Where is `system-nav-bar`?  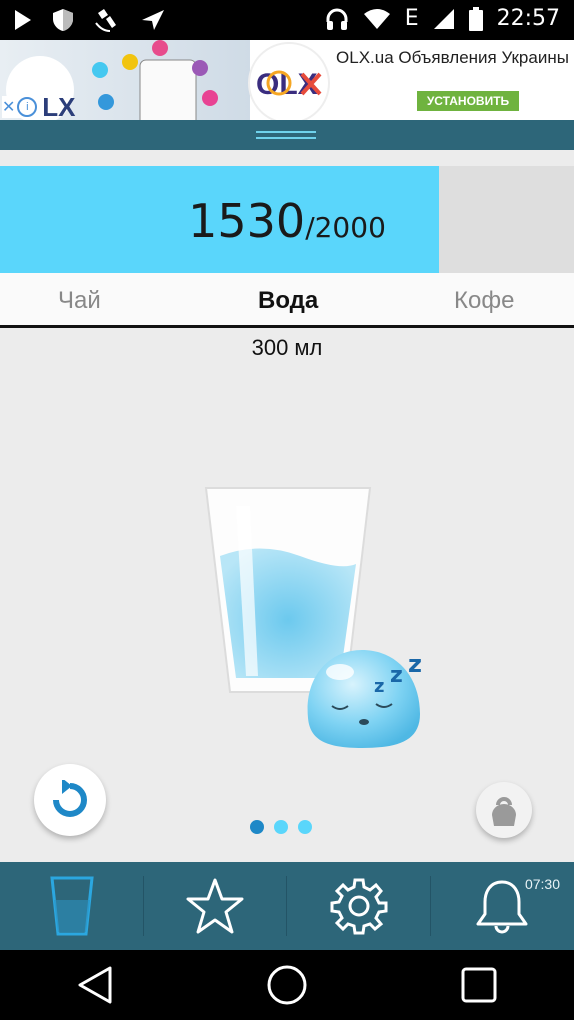 system-nav-bar is located at coordinates (287, 985).